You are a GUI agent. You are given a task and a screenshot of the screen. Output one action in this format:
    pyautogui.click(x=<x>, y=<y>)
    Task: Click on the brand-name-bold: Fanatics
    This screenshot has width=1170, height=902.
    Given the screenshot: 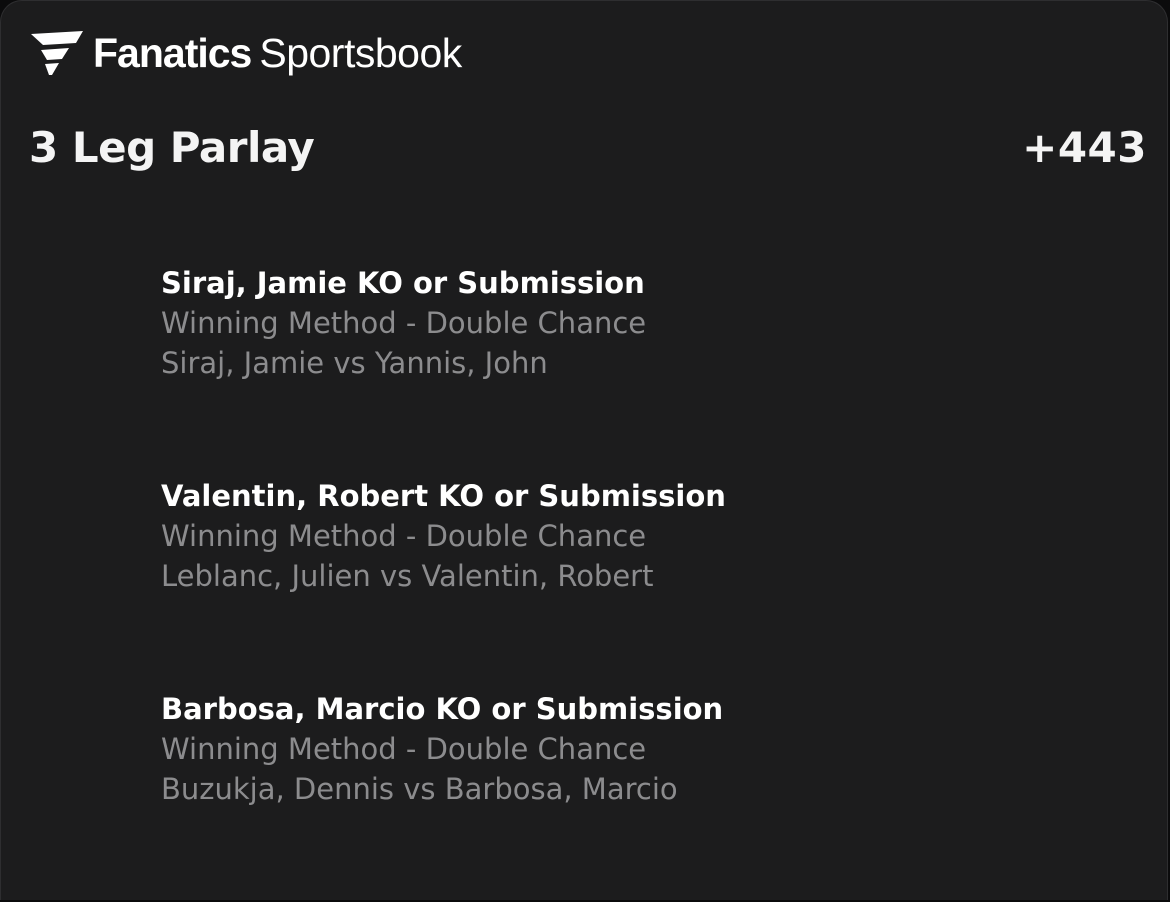 What is the action you would take?
    pyautogui.click(x=172, y=53)
    